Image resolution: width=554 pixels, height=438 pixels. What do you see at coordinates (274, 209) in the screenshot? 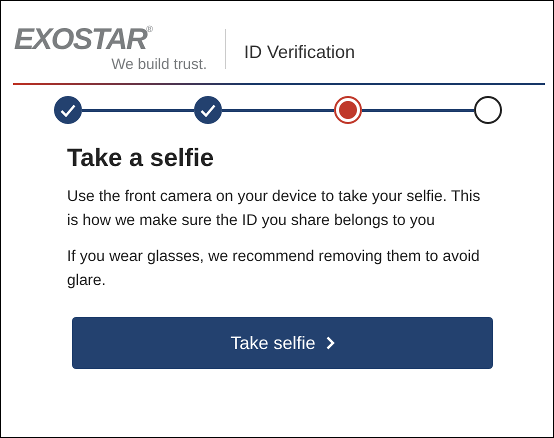
I see `paragraph: Use the front camera on your device to take your selfie. This is how we make sure the ID you share belongs to you` at bounding box center [274, 209].